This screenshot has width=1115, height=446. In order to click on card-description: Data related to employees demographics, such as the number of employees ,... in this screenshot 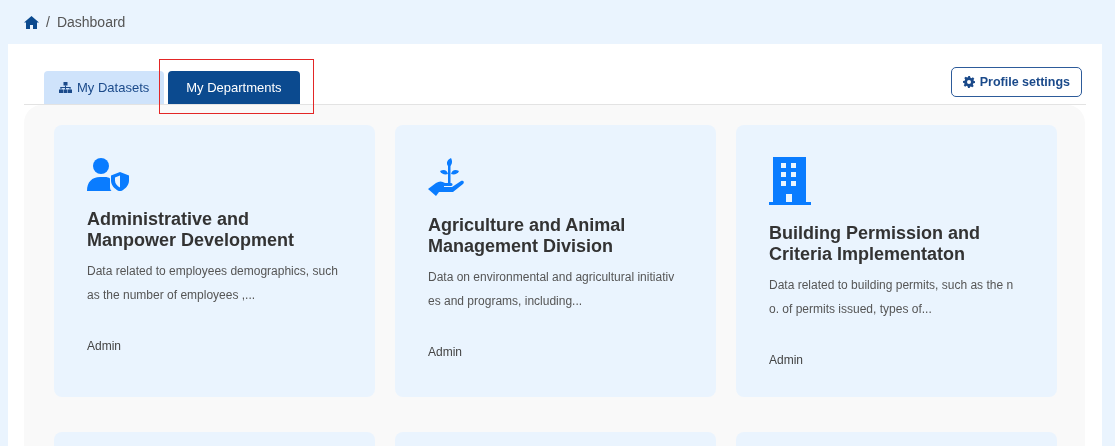, I will do `click(213, 283)`.